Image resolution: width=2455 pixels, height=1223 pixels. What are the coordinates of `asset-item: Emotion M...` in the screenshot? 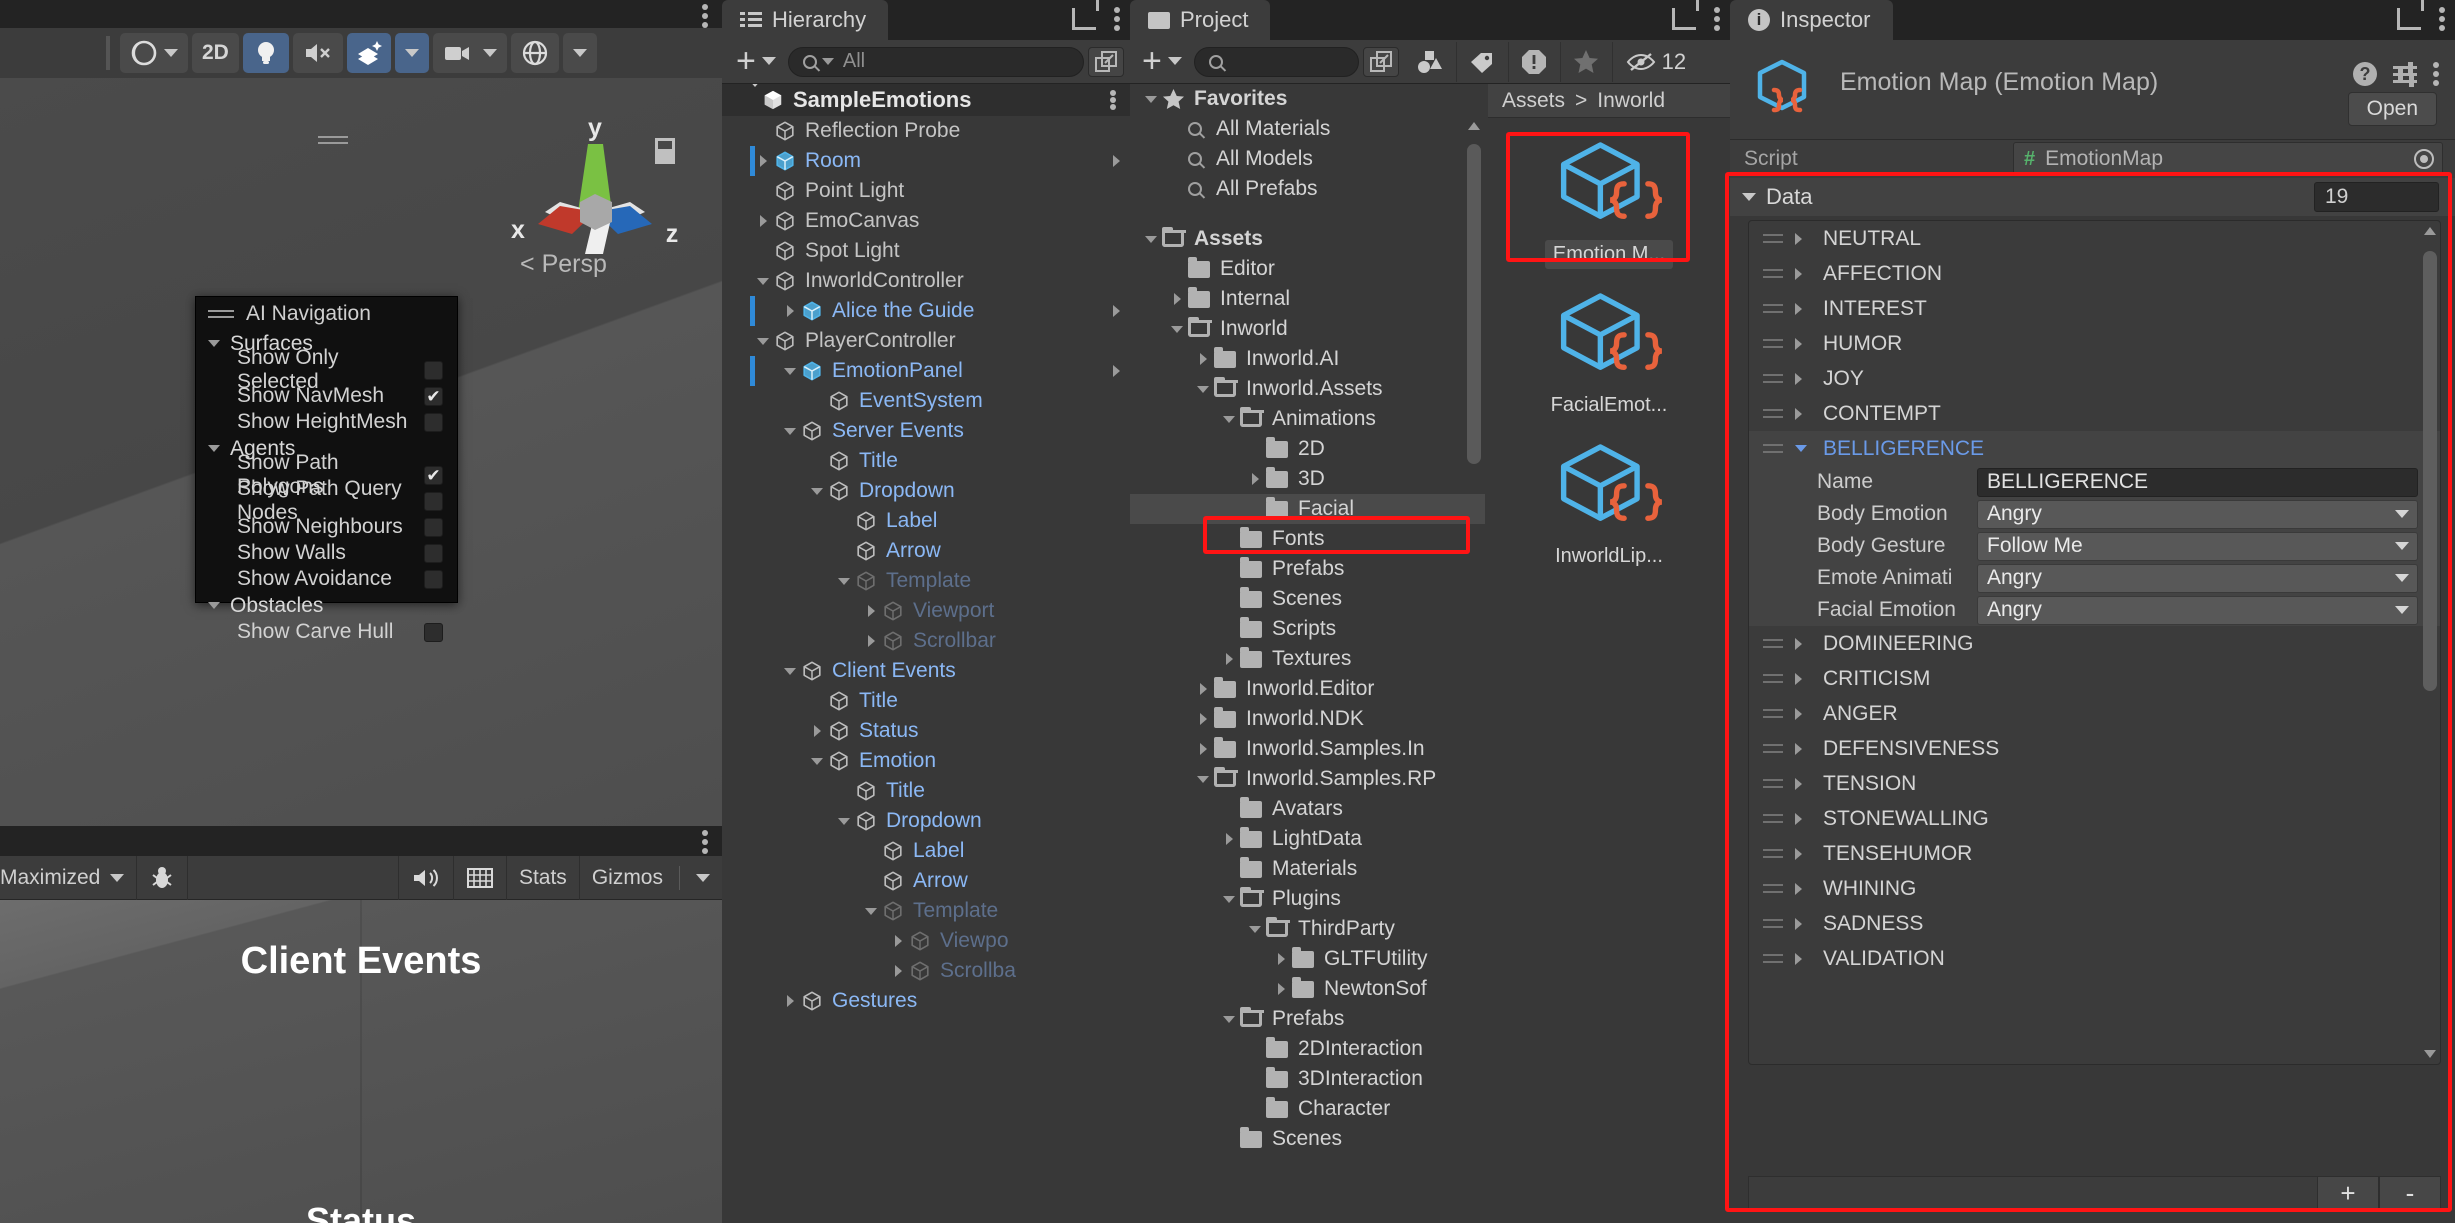 It's located at (1609, 198).